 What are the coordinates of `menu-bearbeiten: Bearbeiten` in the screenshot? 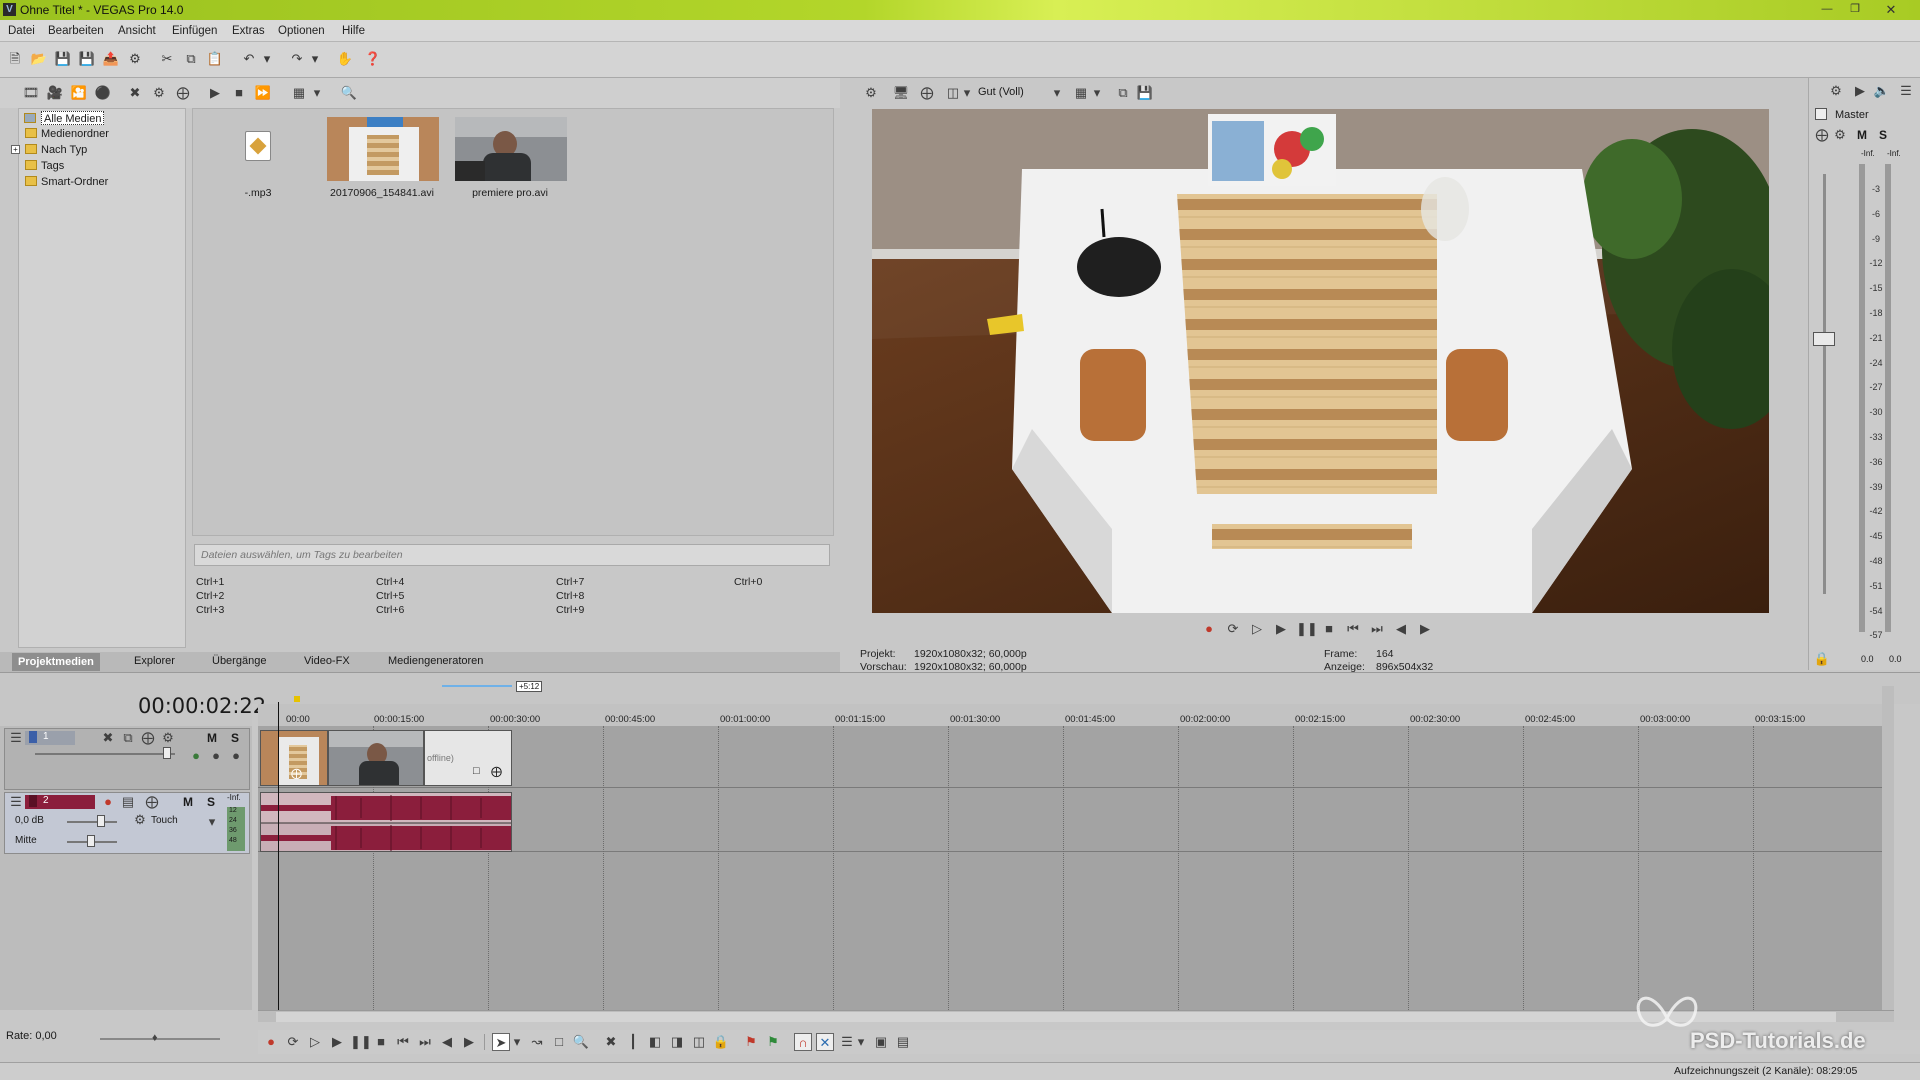 It's located at (76, 31).